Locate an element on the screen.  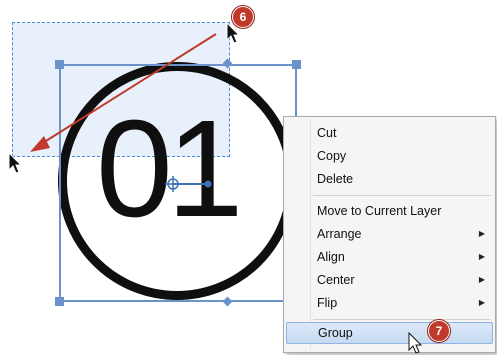
menu-item-label: Delete is located at coordinates (335, 179).